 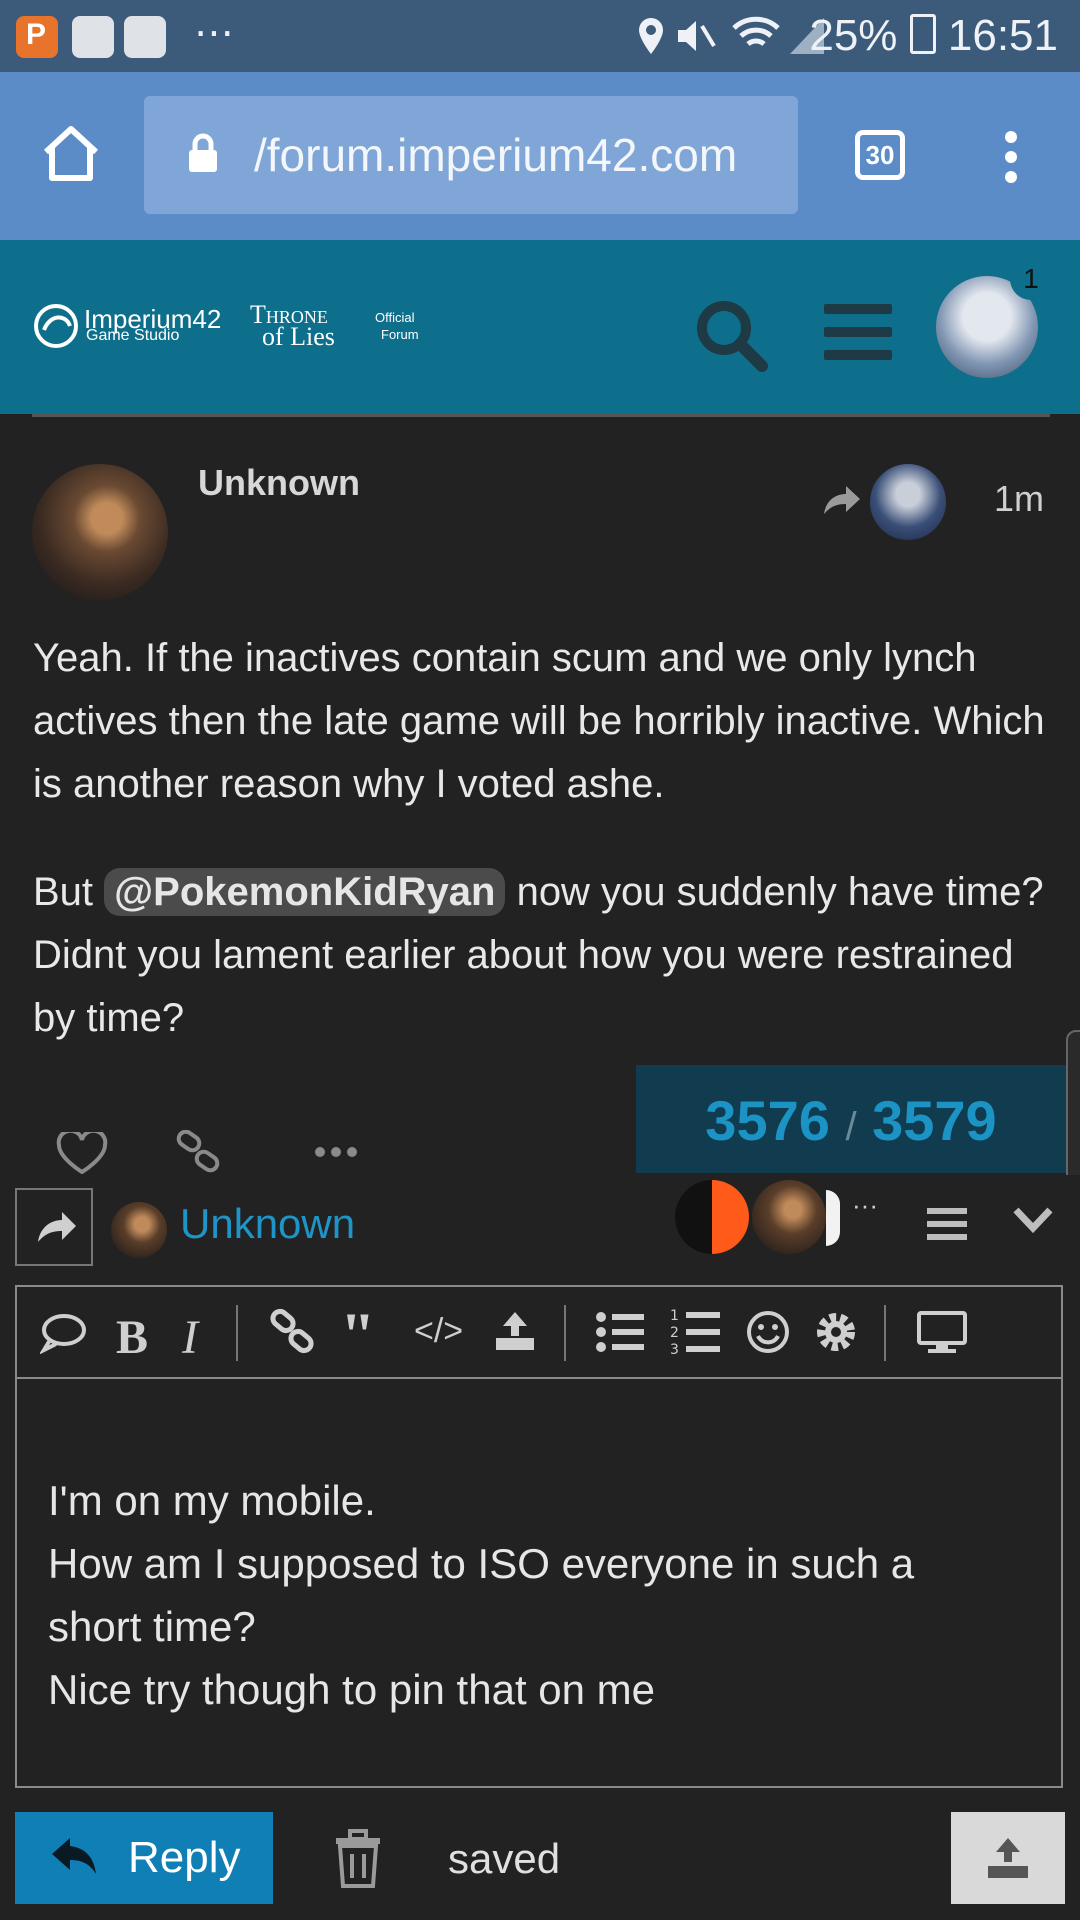 I want to click on forum-tag-line2: Forum, so click(x=400, y=334).